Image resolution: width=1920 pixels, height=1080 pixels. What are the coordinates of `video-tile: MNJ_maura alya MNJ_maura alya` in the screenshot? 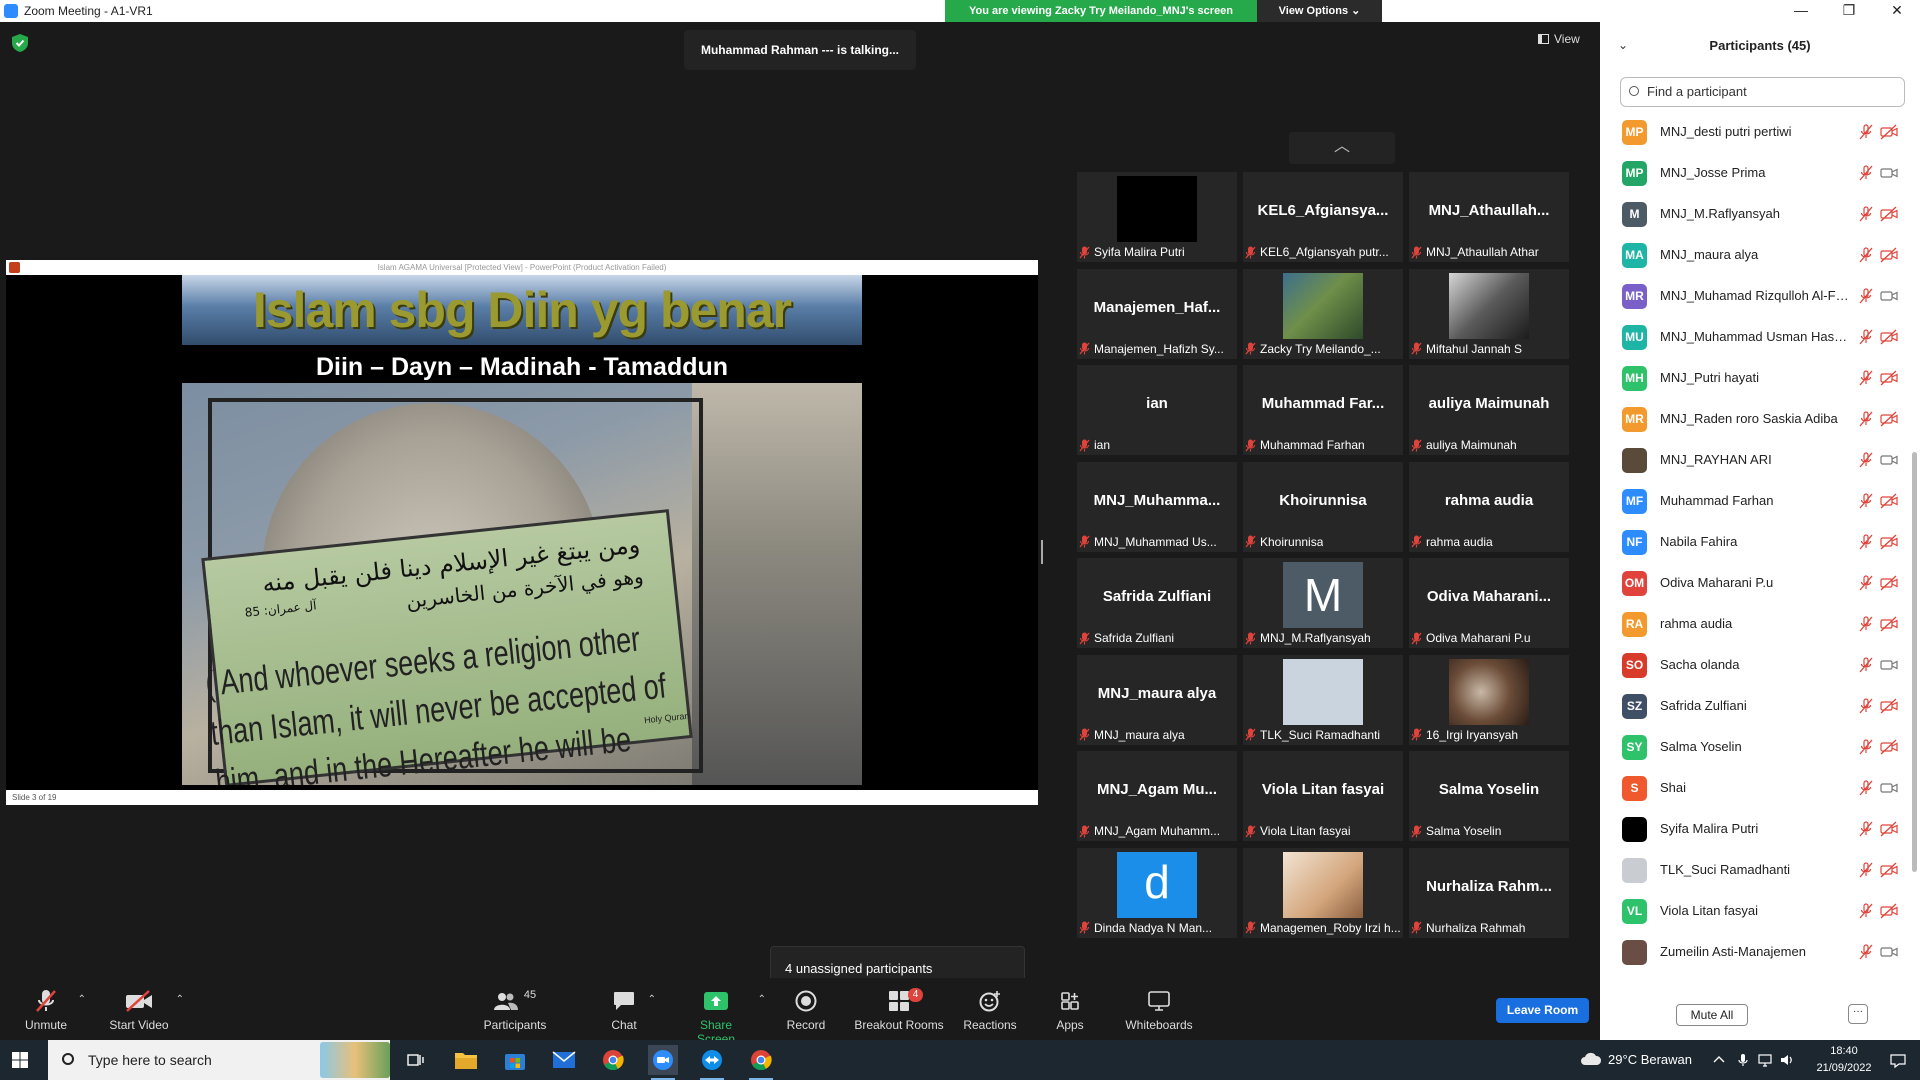 It's located at (1157, 699).